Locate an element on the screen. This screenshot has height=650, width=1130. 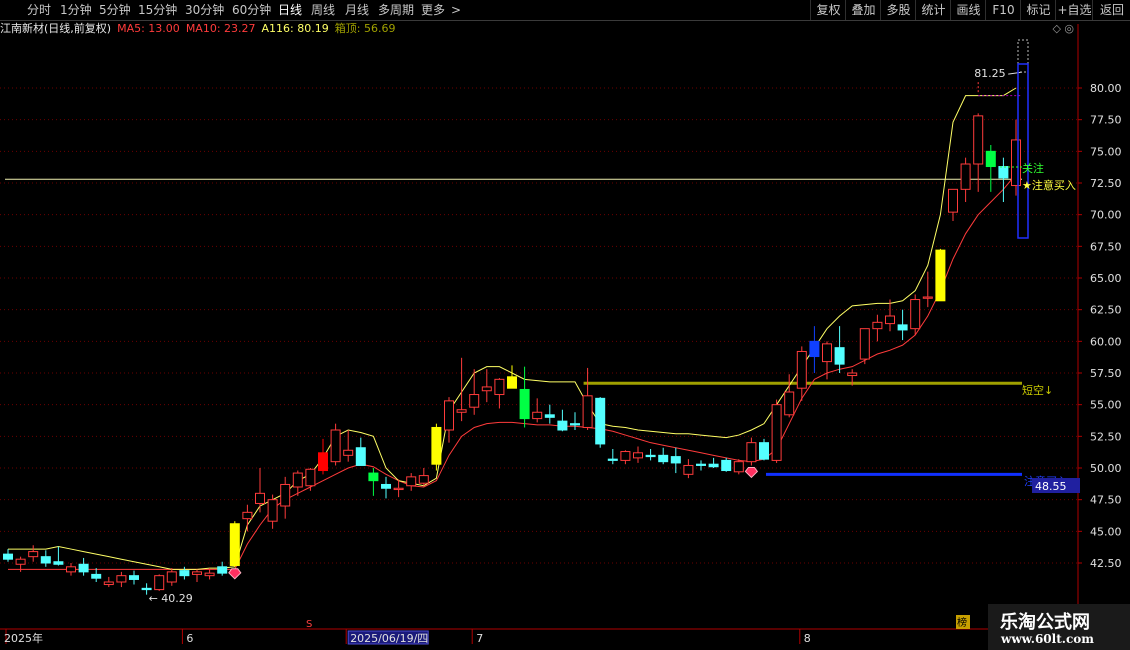
y-tick-label: 65.00 is located at coordinates (1106, 278).